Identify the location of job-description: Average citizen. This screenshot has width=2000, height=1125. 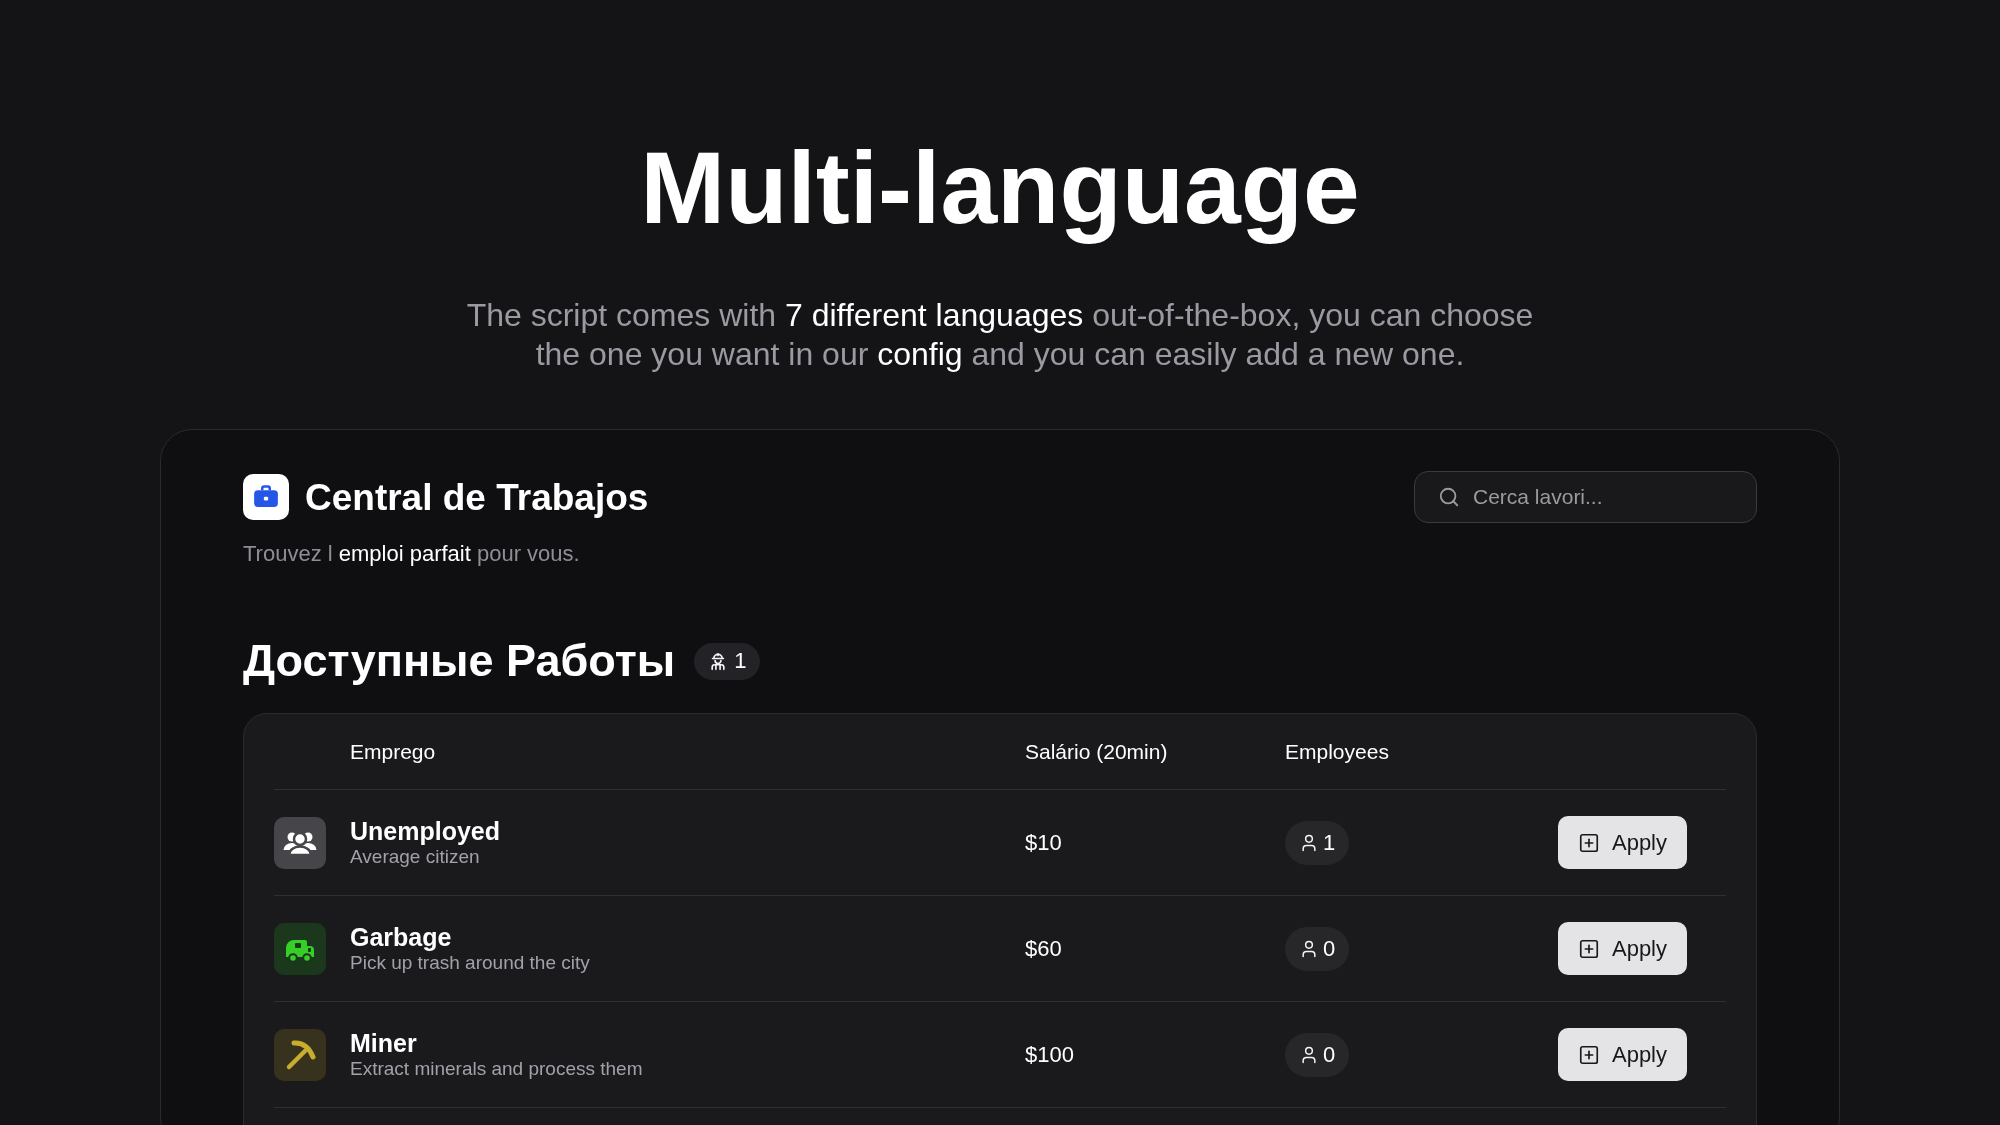
(415, 857).